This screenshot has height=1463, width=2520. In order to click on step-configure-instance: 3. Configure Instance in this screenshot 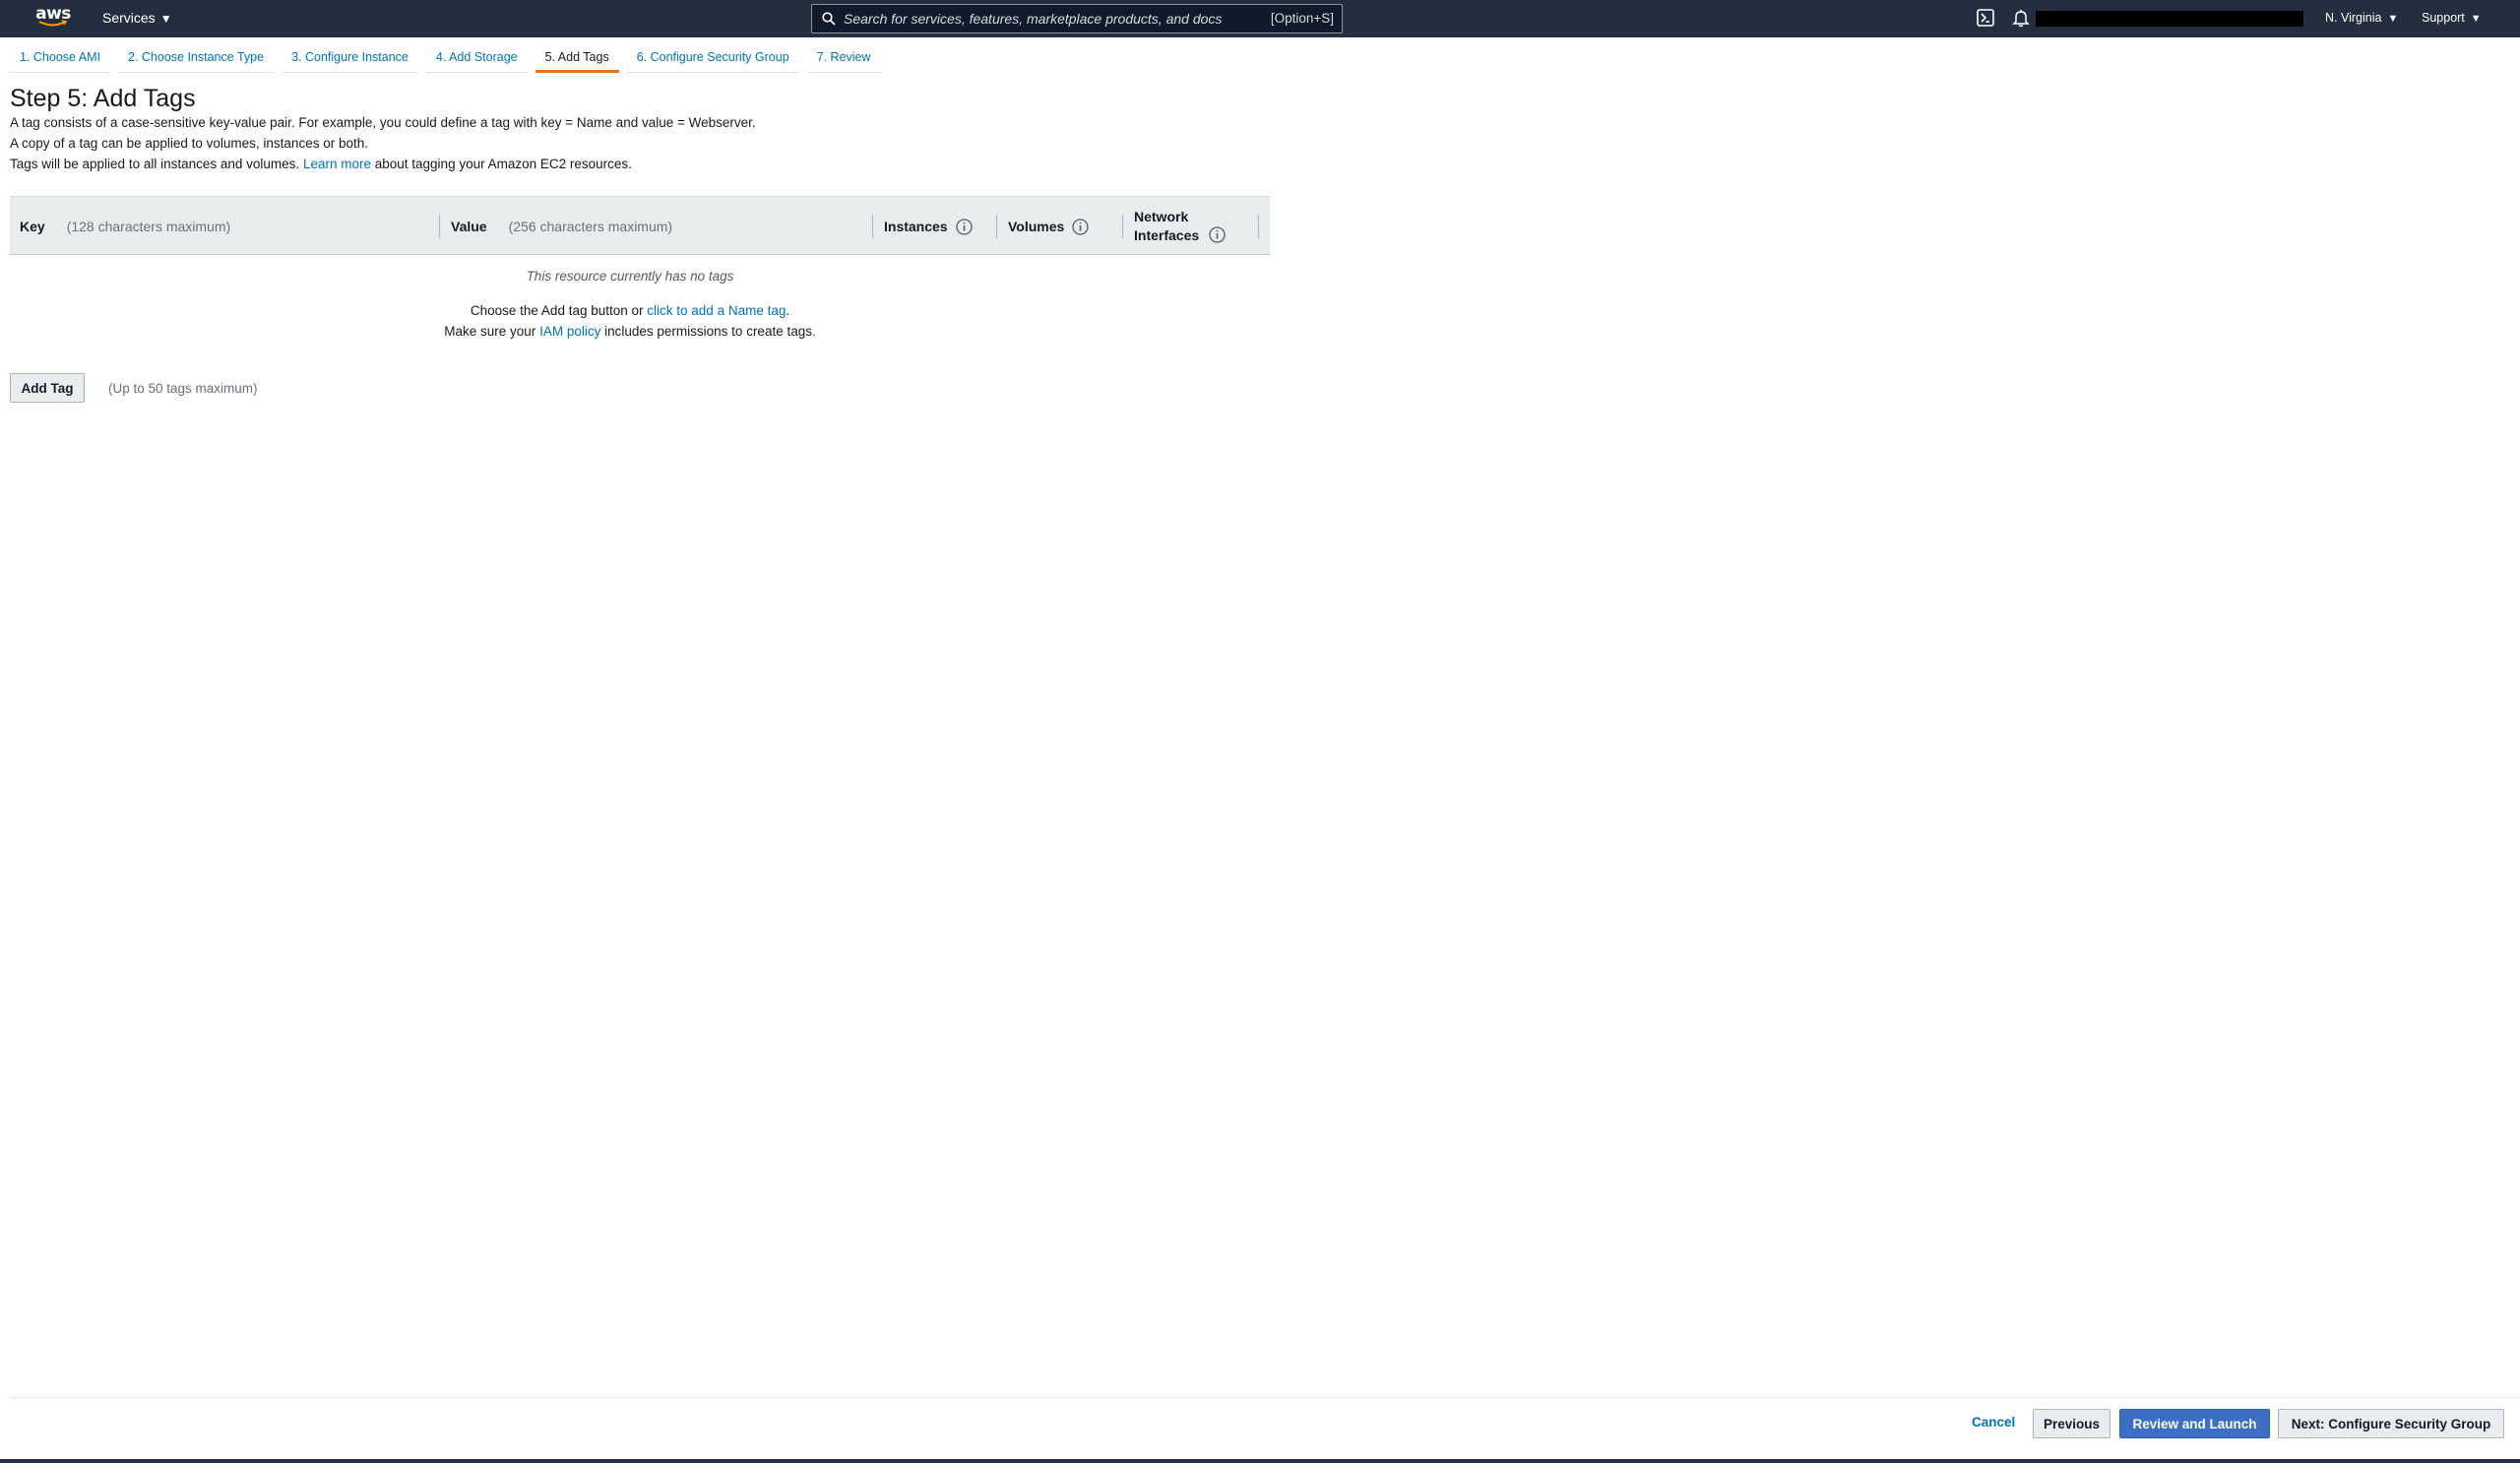, I will do `click(350, 58)`.